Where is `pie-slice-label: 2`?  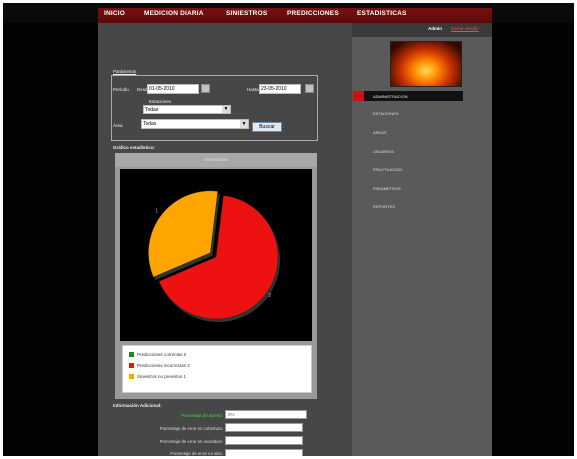
pie-slice-label: 2 is located at coordinates (269, 296).